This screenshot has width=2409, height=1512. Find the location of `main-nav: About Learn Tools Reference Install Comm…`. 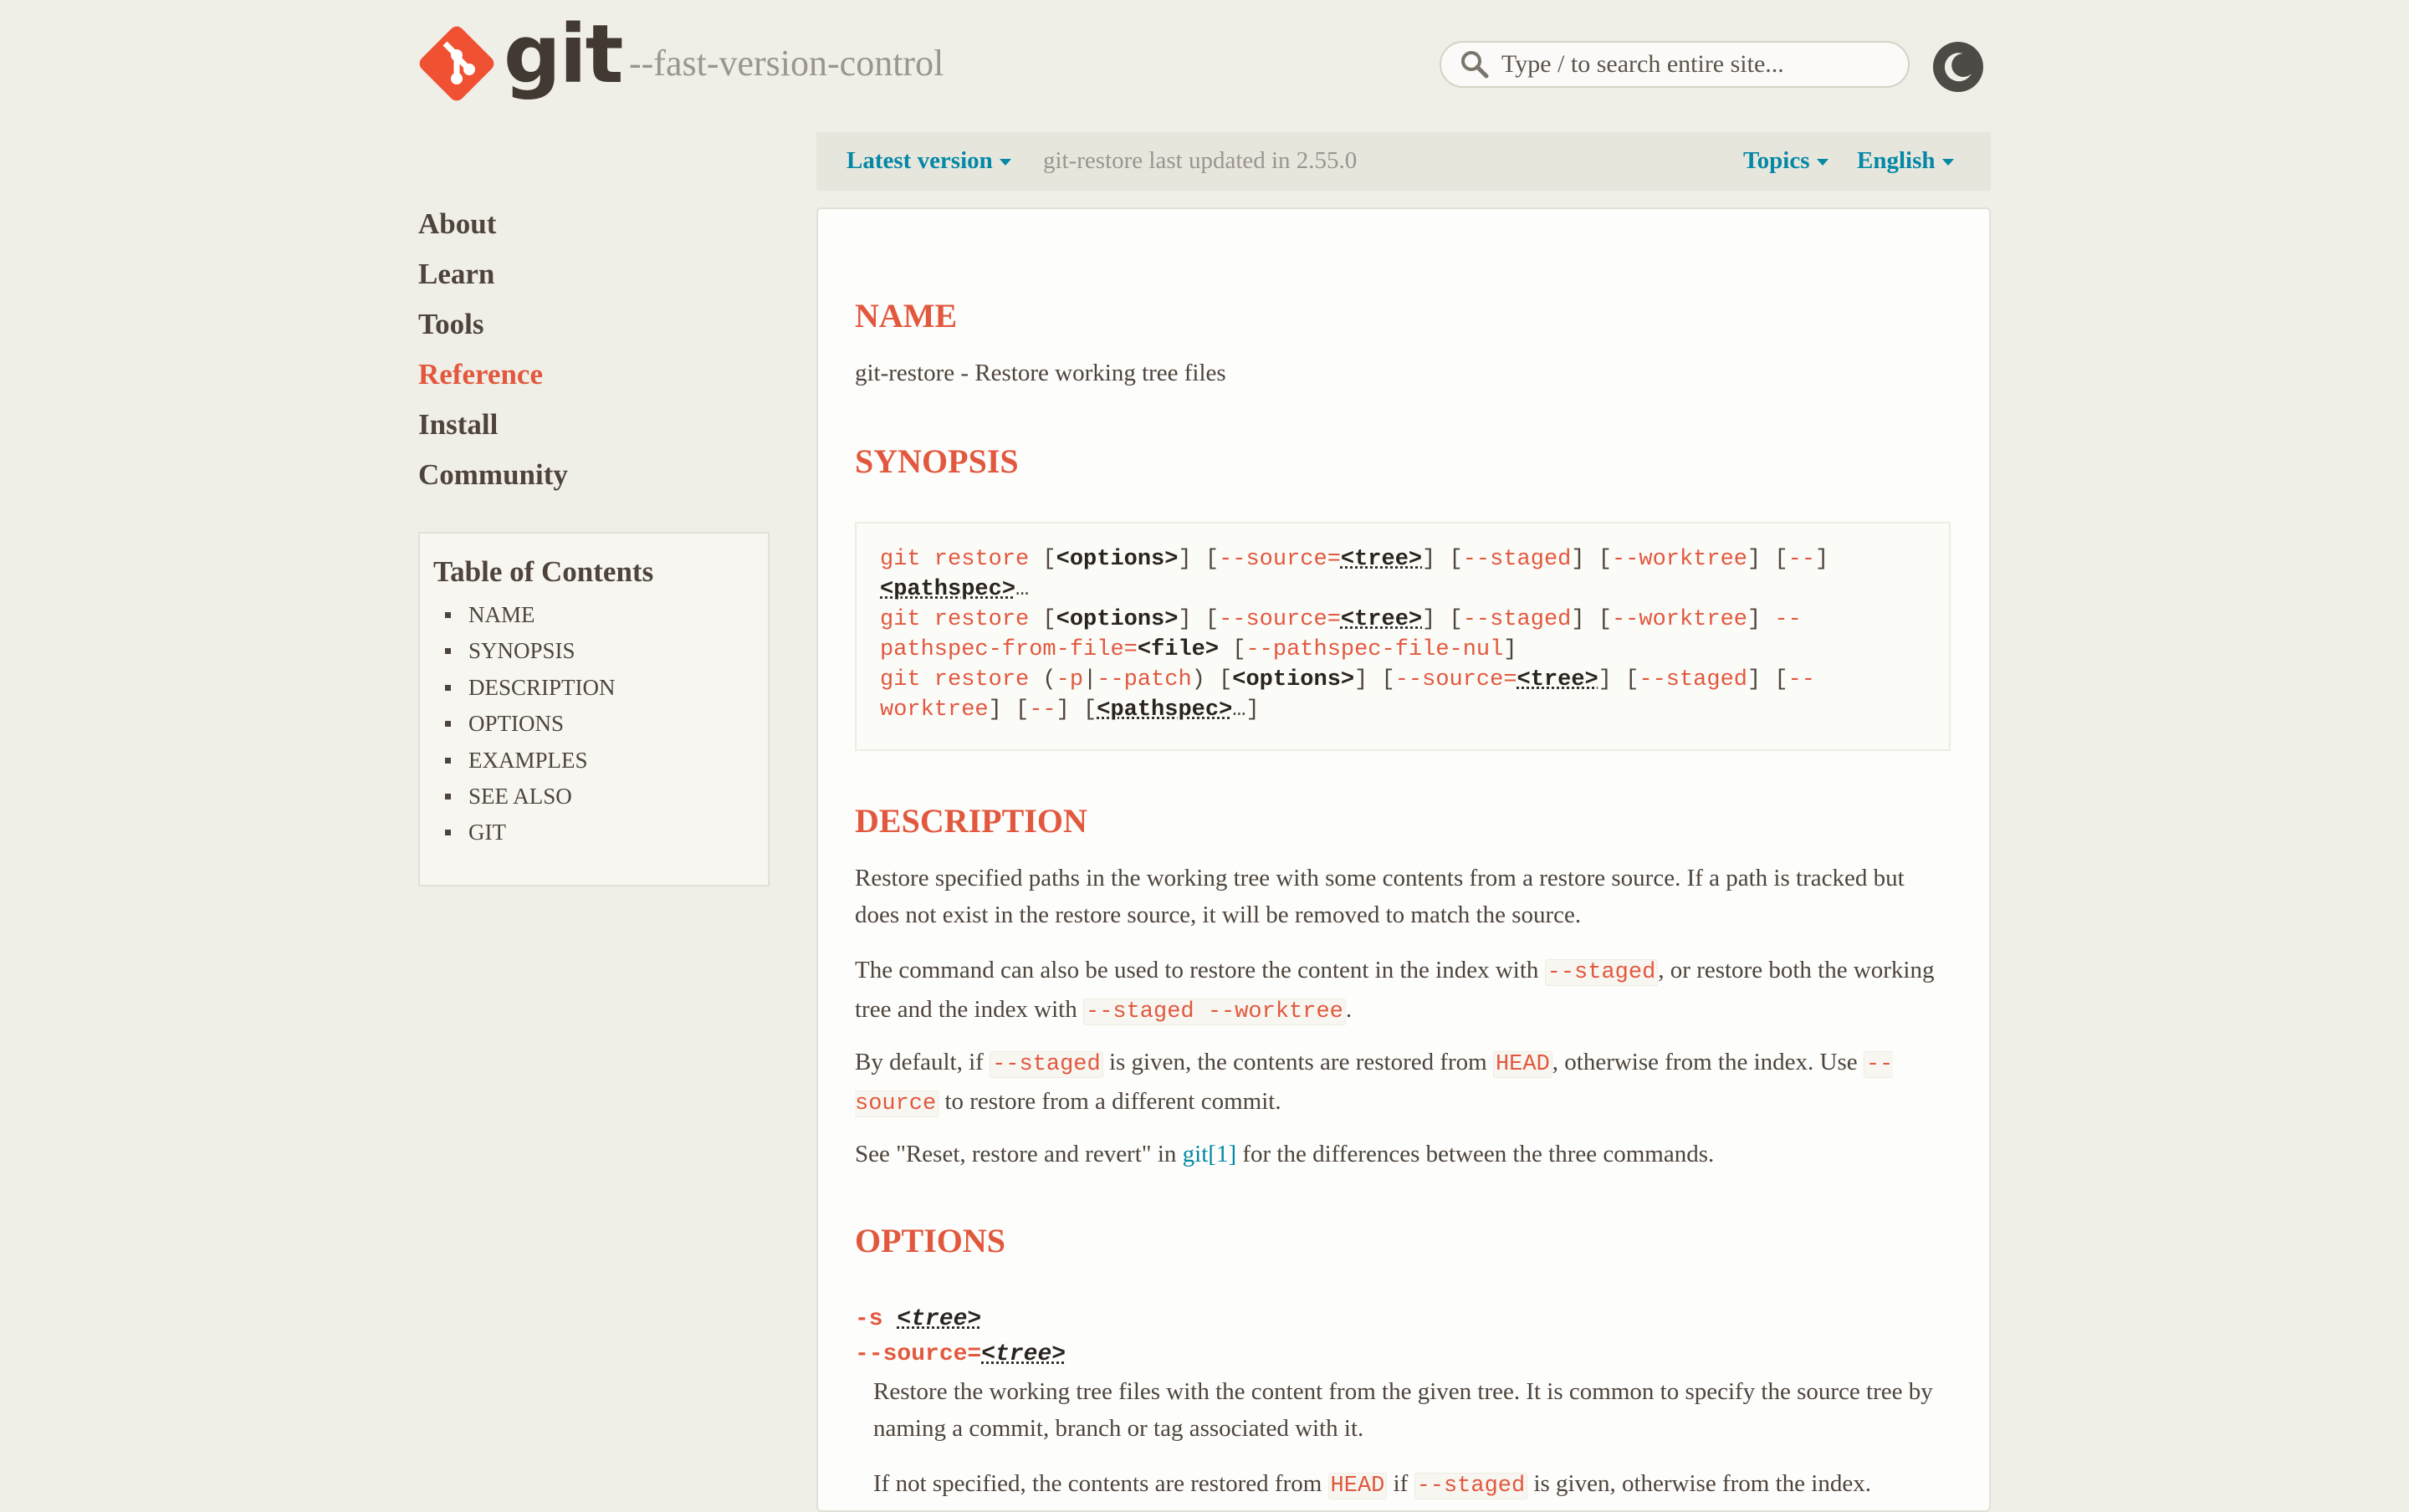

main-nav: About Learn Tools Reference Install Comm… is located at coordinates (493, 349).